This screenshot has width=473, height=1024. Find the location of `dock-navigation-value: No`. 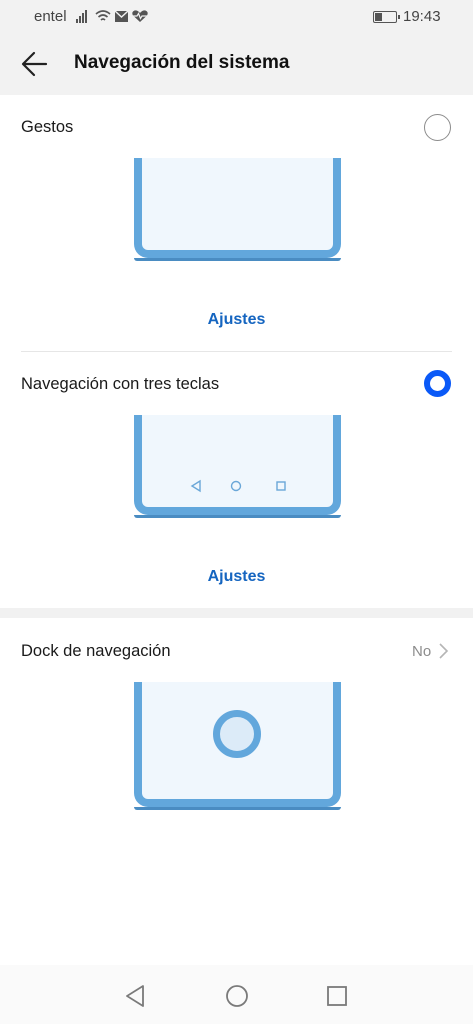

dock-navigation-value: No is located at coordinates (422, 651).